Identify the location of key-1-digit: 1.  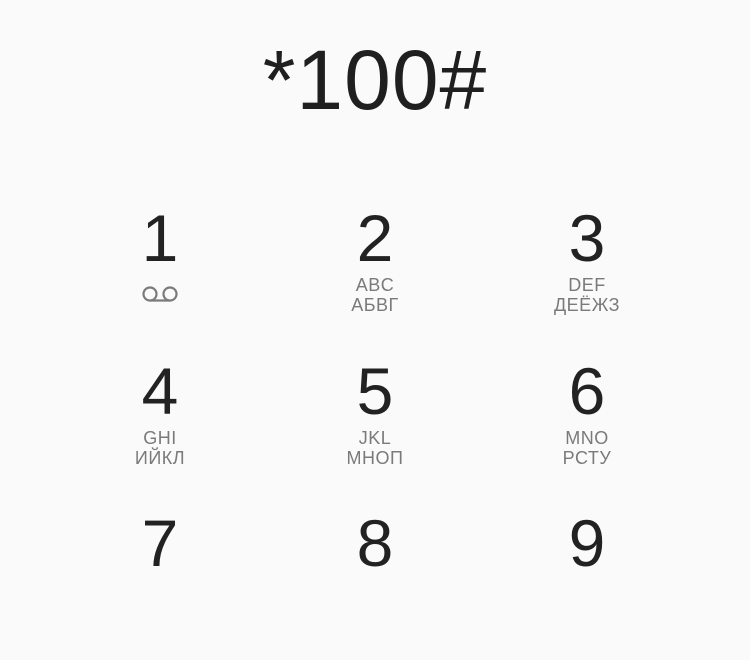
(160, 238).